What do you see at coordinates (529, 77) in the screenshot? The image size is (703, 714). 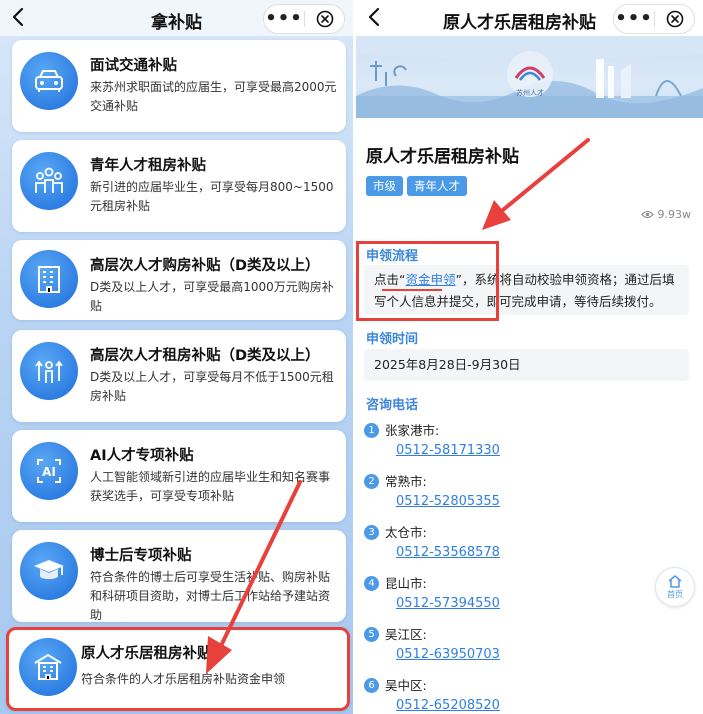 I see `header-banner: 苏州人才` at bounding box center [529, 77].